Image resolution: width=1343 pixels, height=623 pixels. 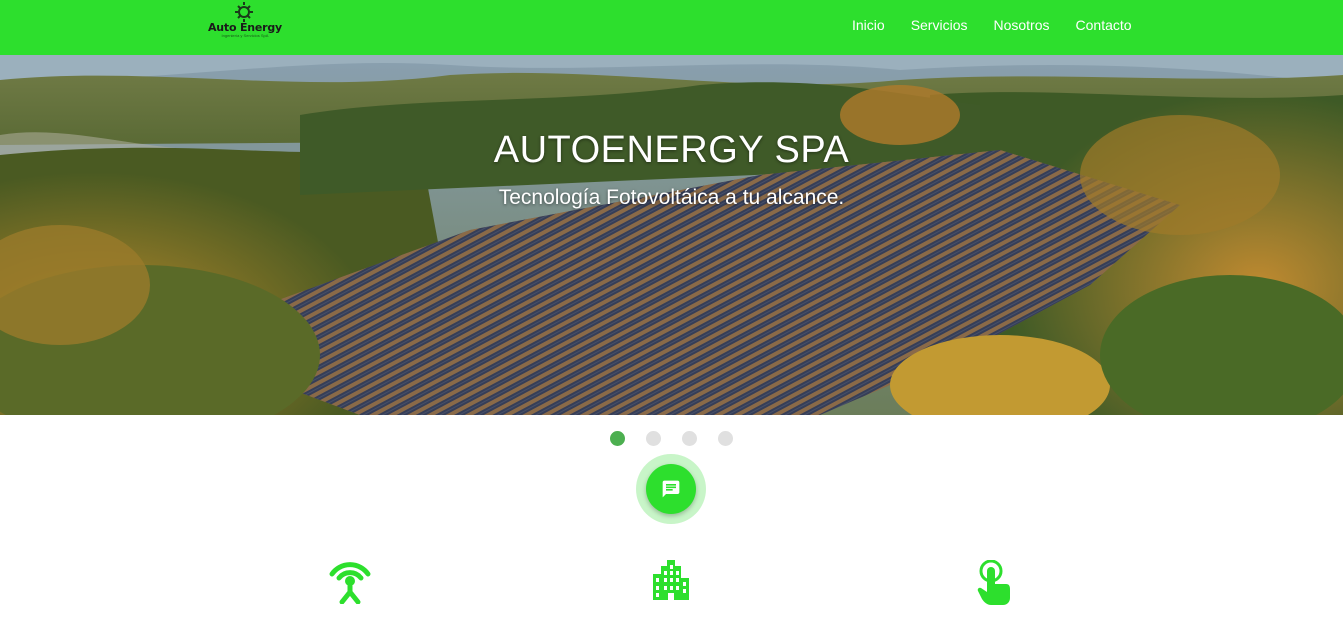 What do you see at coordinates (245, 23) in the screenshot?
I see `brand-logo: Auto Energy Ingeniería y Servicios SpA` at bounding box center [245, 23].